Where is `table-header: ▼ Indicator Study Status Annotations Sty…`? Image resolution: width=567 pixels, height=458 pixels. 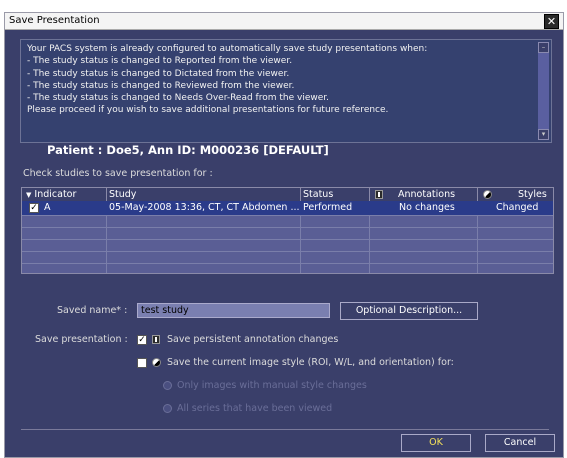 table-header: ▼ Indicator Study Status Annotations Sty… is located at coordinates (287, 194).